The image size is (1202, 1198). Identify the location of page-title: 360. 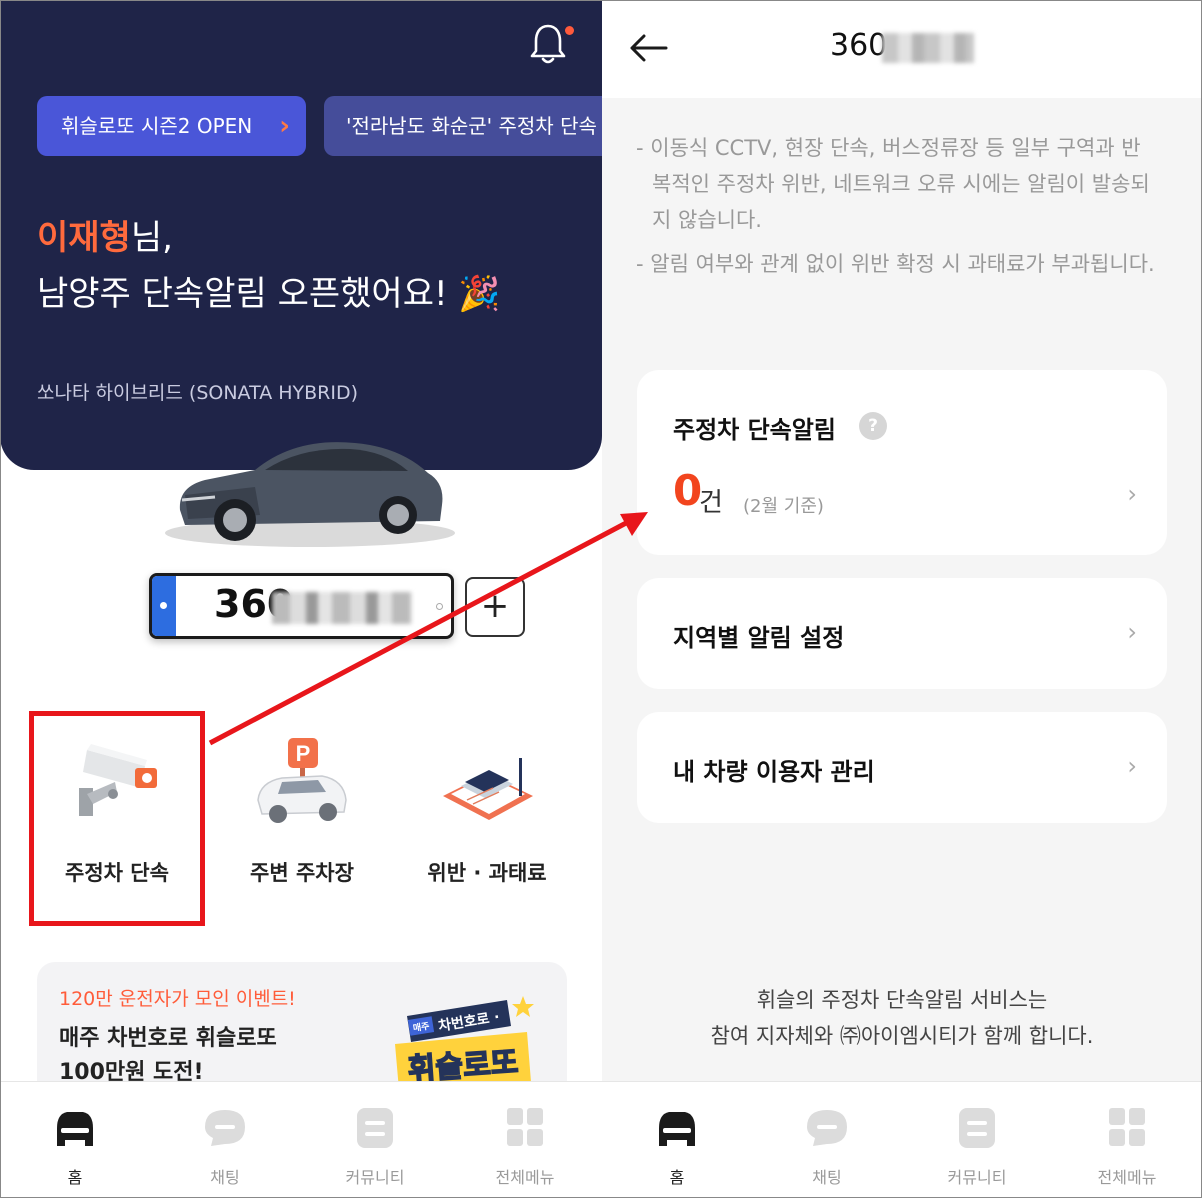
(859, 45).